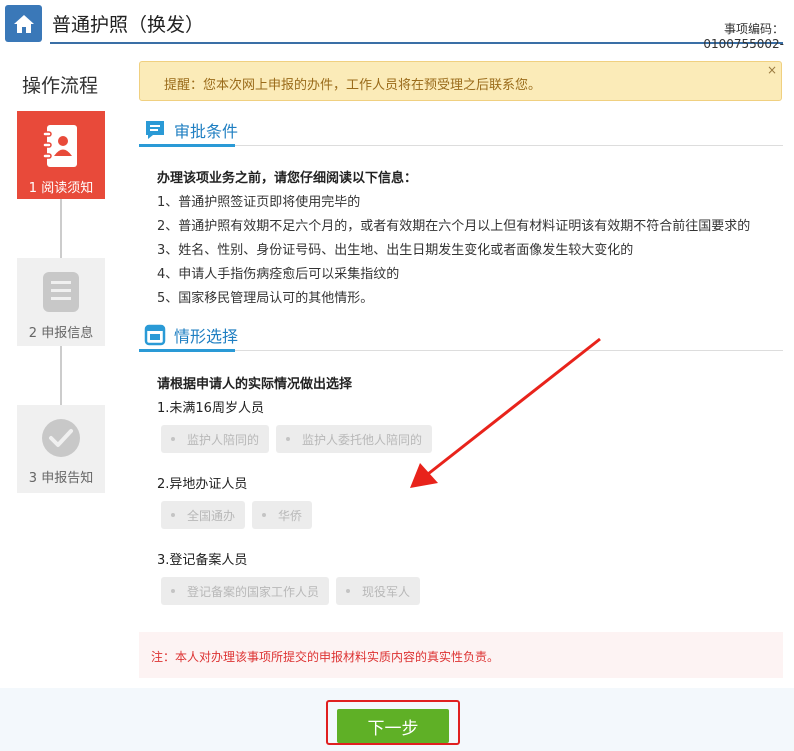 This screenshot has width=794, height=751. I want to click on item-code-label: 事项编码：, so click(753, 29).